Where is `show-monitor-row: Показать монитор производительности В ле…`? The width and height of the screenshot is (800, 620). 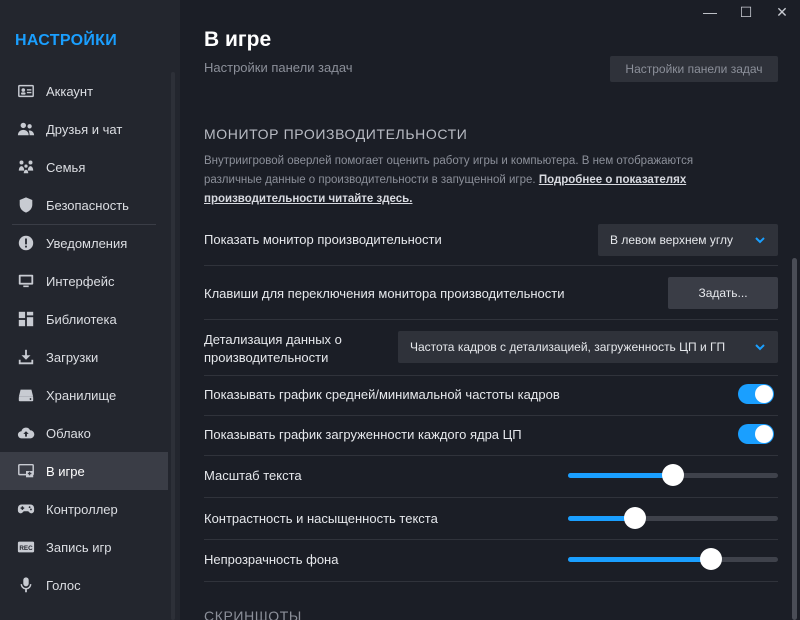 show-monitor-row: Показать монитор производительности В ле… is located at coordinates (491, 240).